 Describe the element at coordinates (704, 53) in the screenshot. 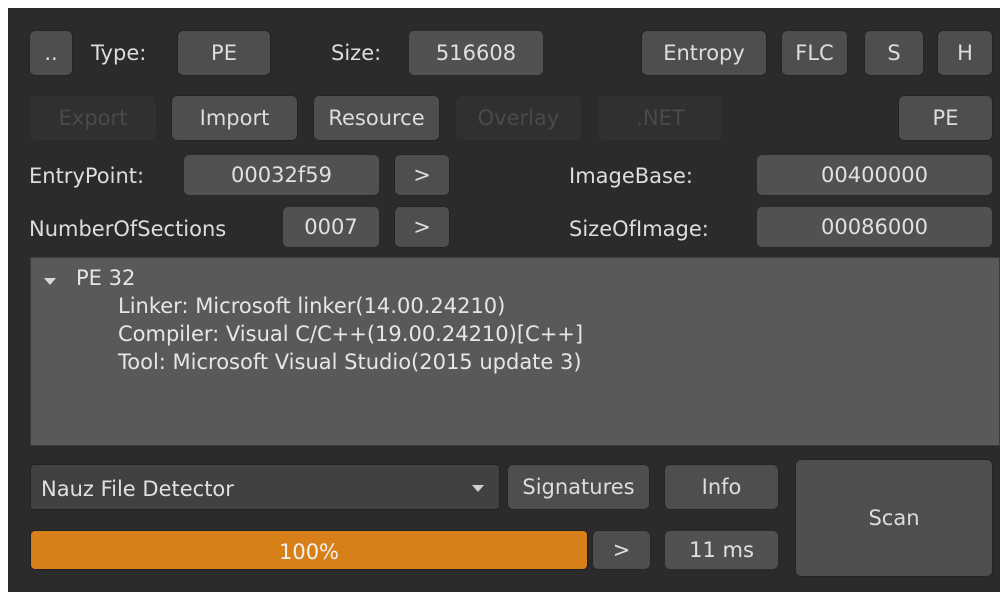

I see `entropy-button: Entropy` at that location.